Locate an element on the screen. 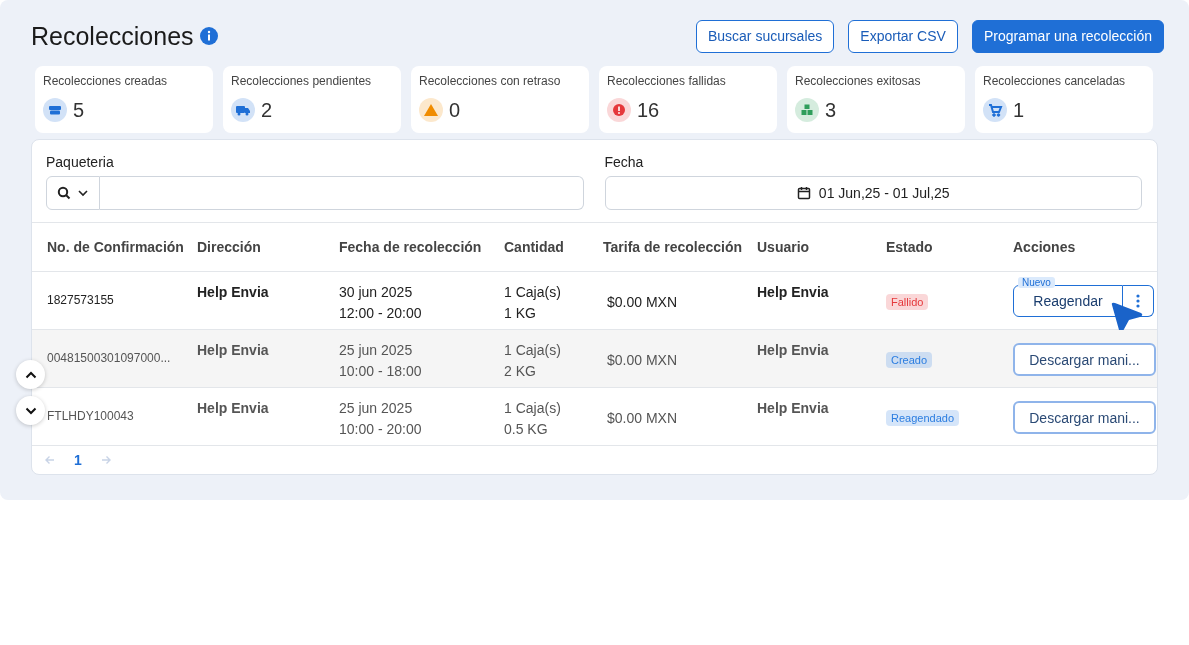 The image size is (1189, 645). new-badge: Nuevo is located at coordinates (1036, 282).